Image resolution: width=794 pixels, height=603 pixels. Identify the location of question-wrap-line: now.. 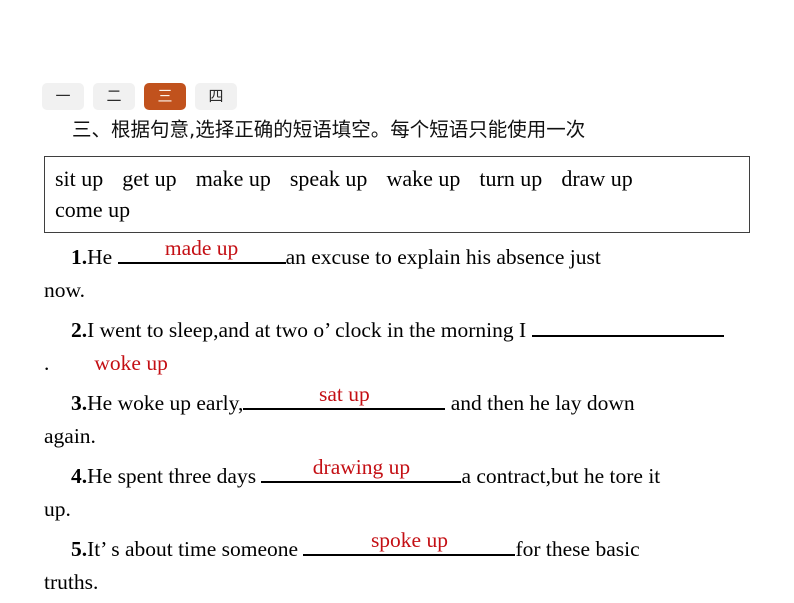
(65, 290).